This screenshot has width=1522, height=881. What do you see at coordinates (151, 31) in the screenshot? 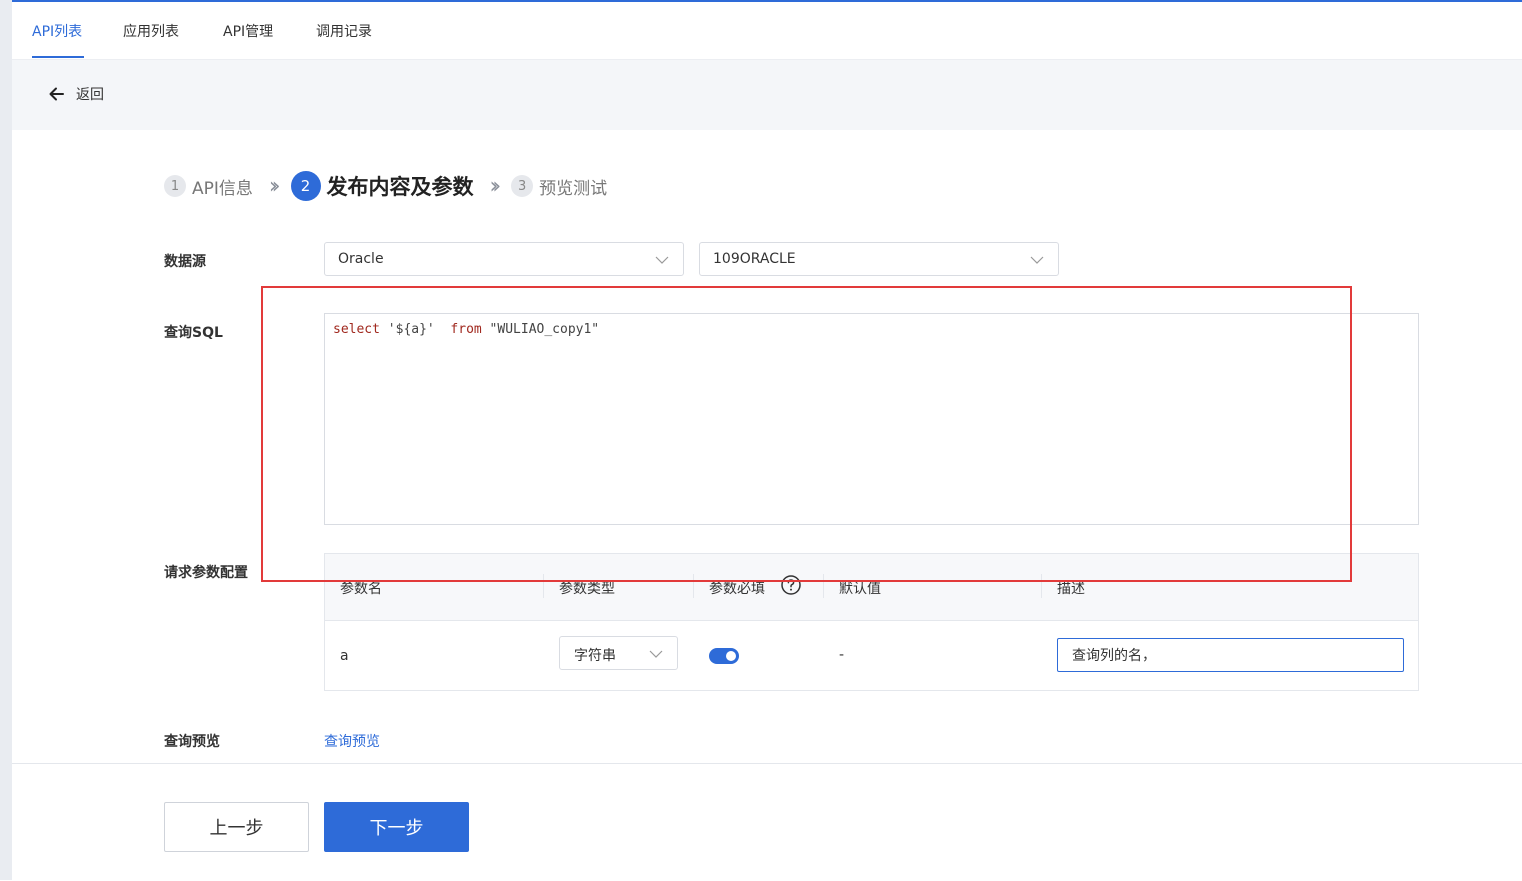
I see `tab-app-list: 应用列表` at bounding box center [151, 31].